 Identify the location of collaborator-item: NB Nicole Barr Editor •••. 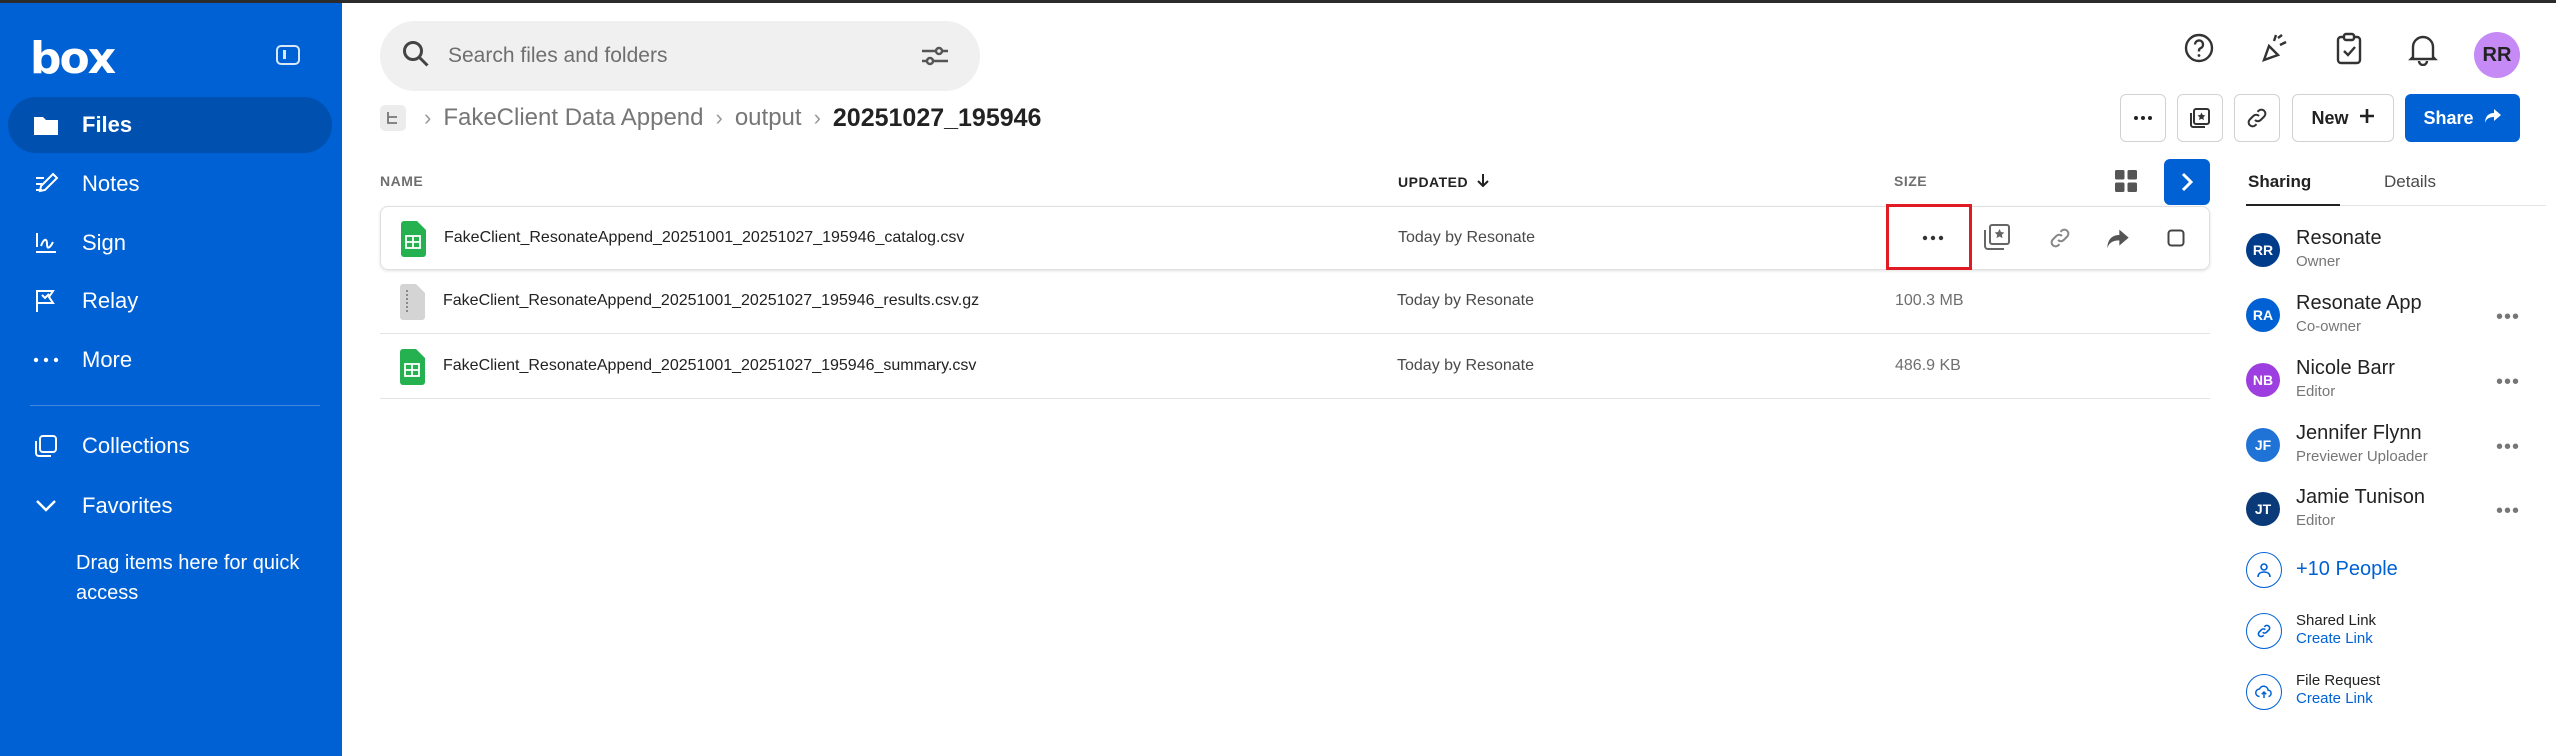
(2396, 385).